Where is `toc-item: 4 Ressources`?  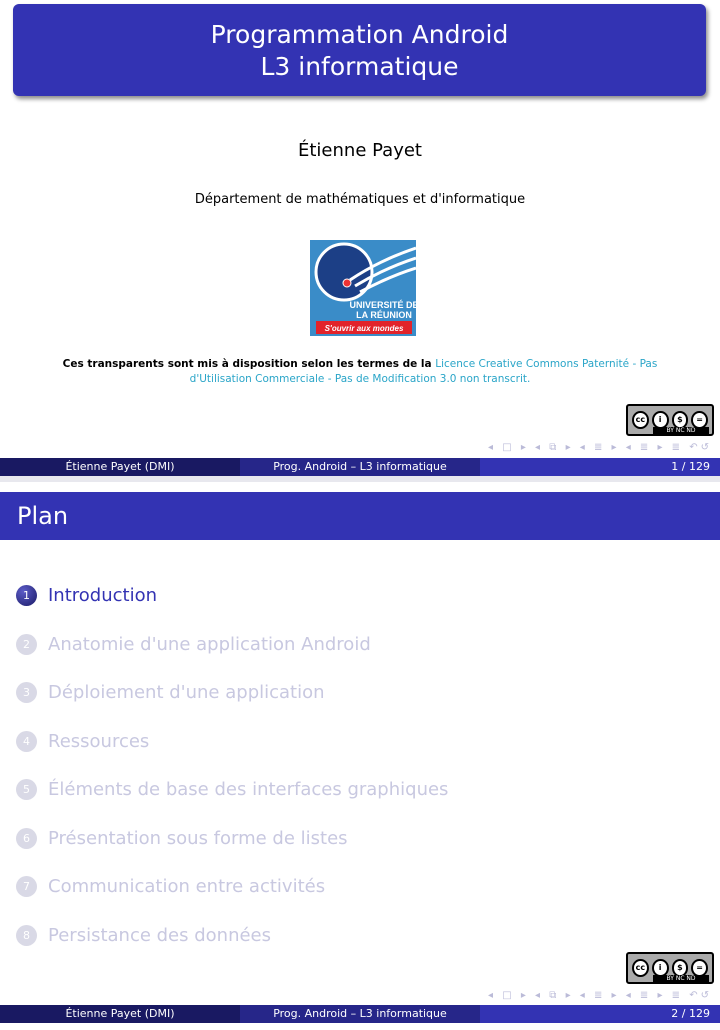
toc-item: 4 Ressources is located at coordinates (82, 741).